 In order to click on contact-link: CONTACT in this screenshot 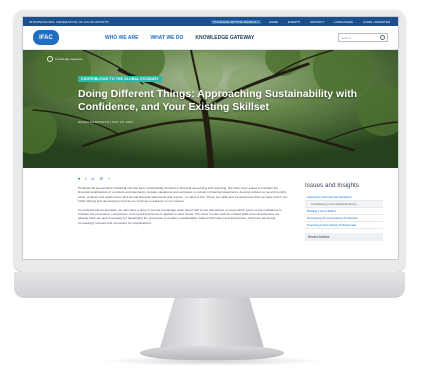, I will do `click(317, 22)`.